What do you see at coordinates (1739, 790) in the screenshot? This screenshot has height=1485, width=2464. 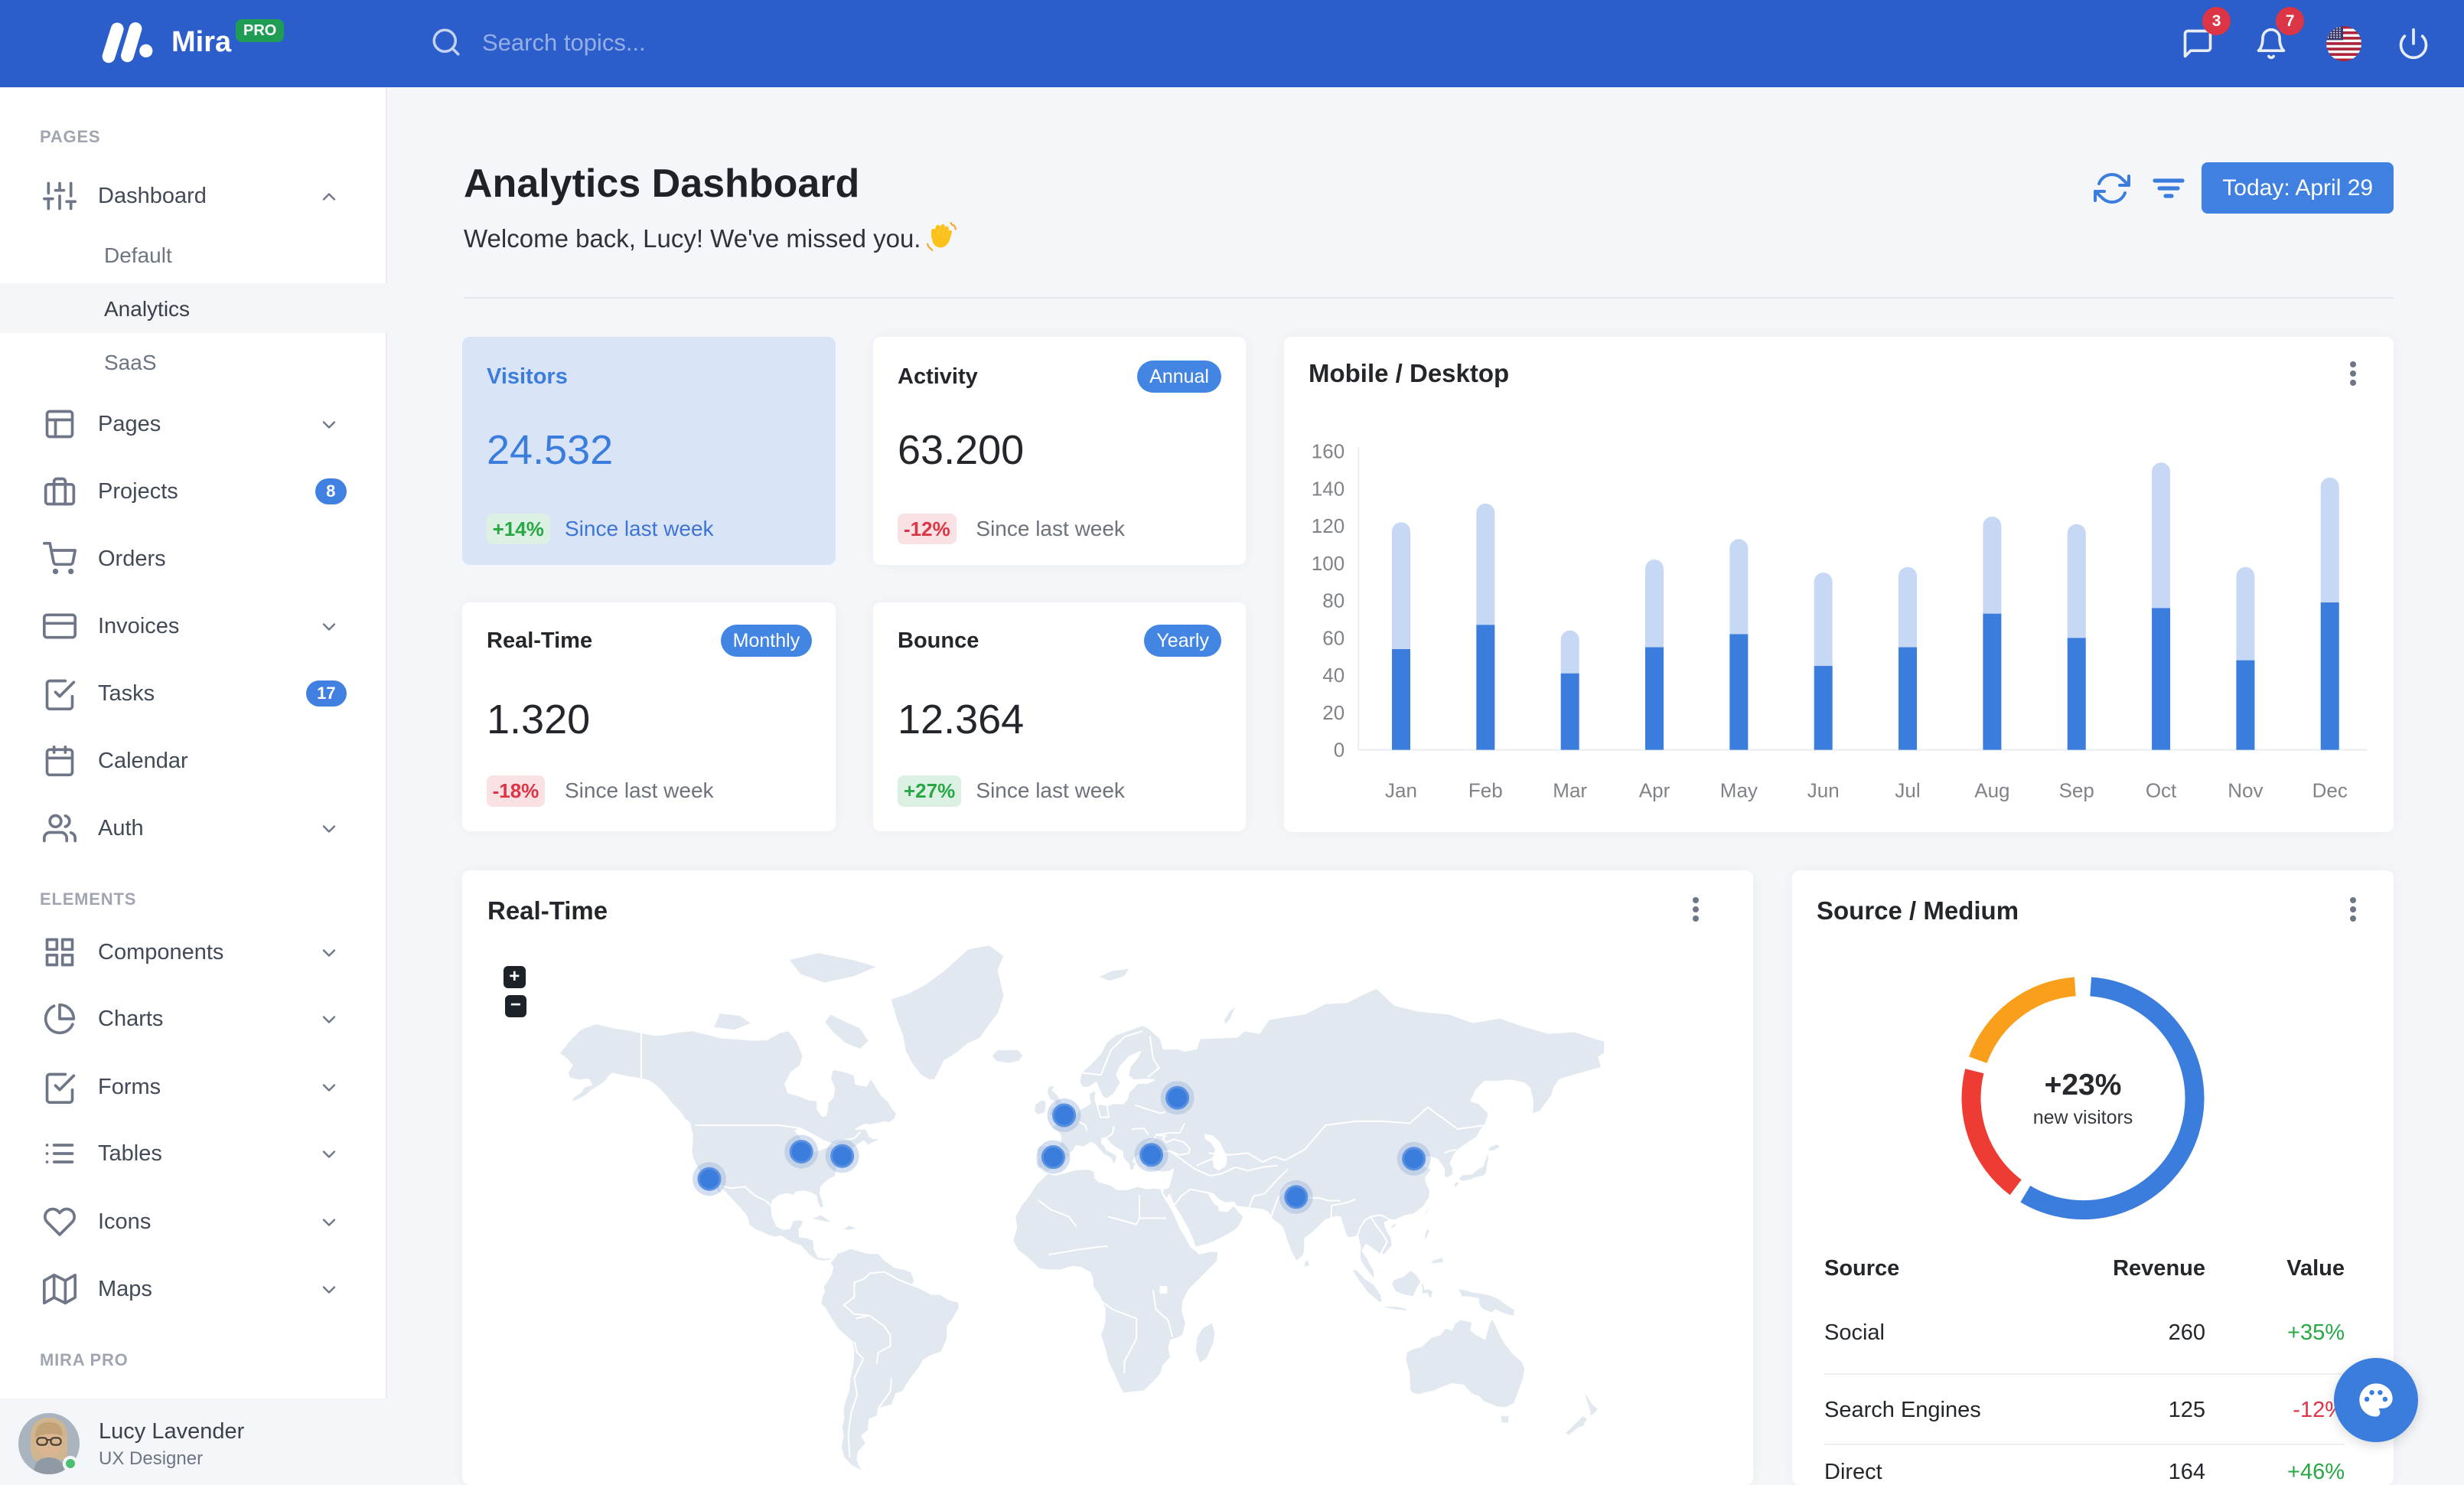 I see `svg-text: May` at bounding box center [1739, 790].